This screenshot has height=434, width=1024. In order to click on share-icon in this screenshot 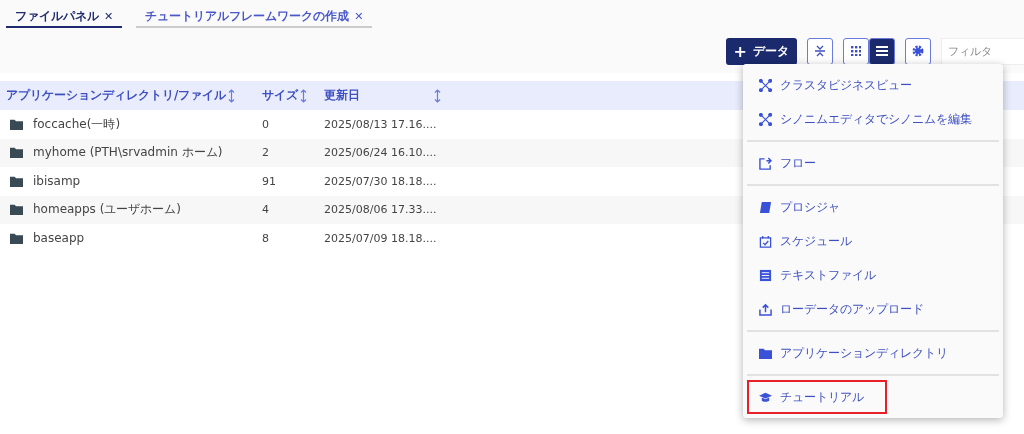, I will do `click(765, 163)`.